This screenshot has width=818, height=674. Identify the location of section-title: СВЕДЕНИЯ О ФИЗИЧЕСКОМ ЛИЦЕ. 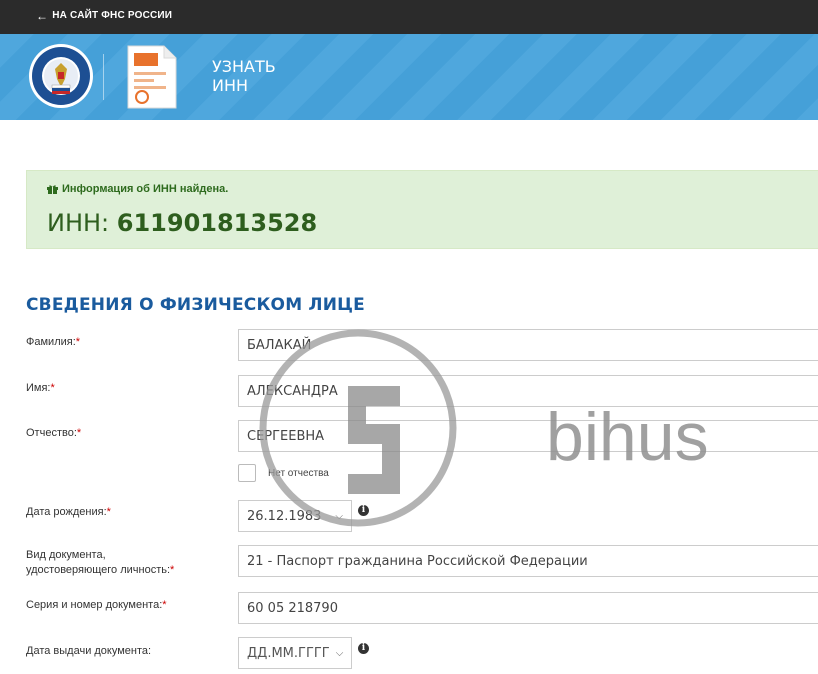
(195, 305).